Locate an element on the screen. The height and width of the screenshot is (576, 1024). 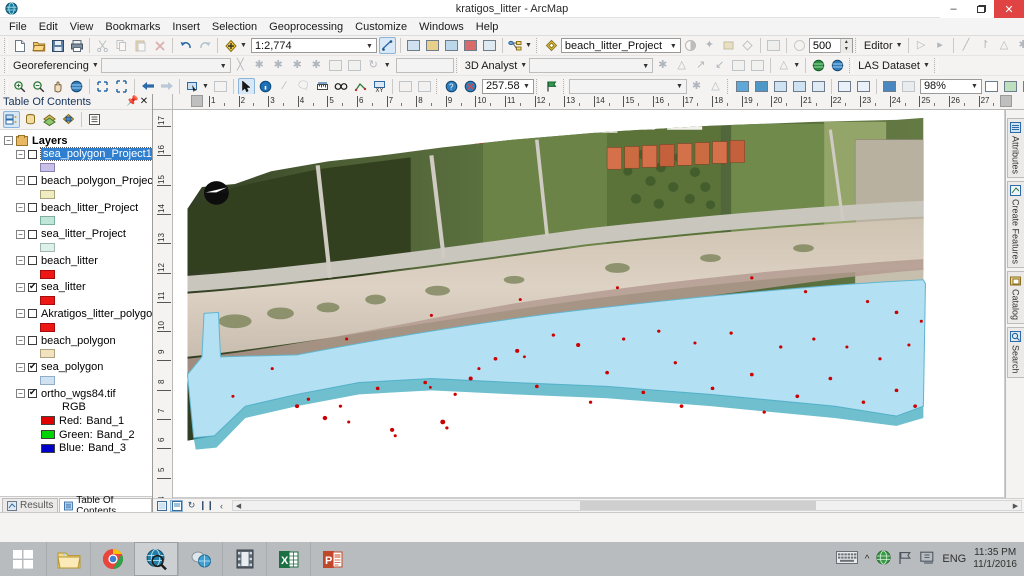
add-data-dropdown: ▼ is located at coordinates (235, 45).